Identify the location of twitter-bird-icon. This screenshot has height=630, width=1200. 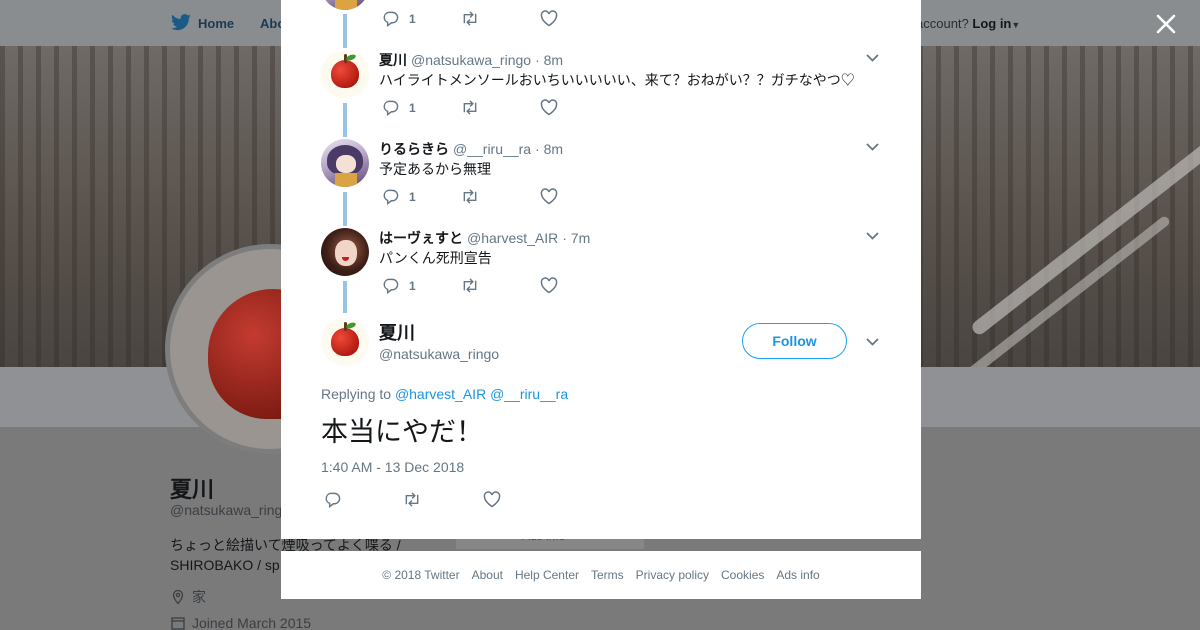
(181, 22).